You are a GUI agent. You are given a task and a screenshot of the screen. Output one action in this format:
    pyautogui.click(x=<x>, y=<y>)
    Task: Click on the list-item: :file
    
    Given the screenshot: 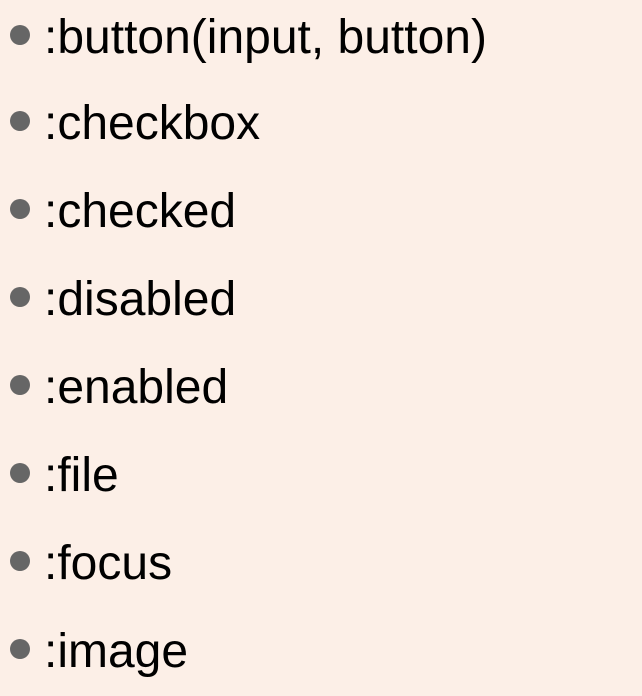 What is the action you would take?
    pyautogui.click(x=326, y=474)
    